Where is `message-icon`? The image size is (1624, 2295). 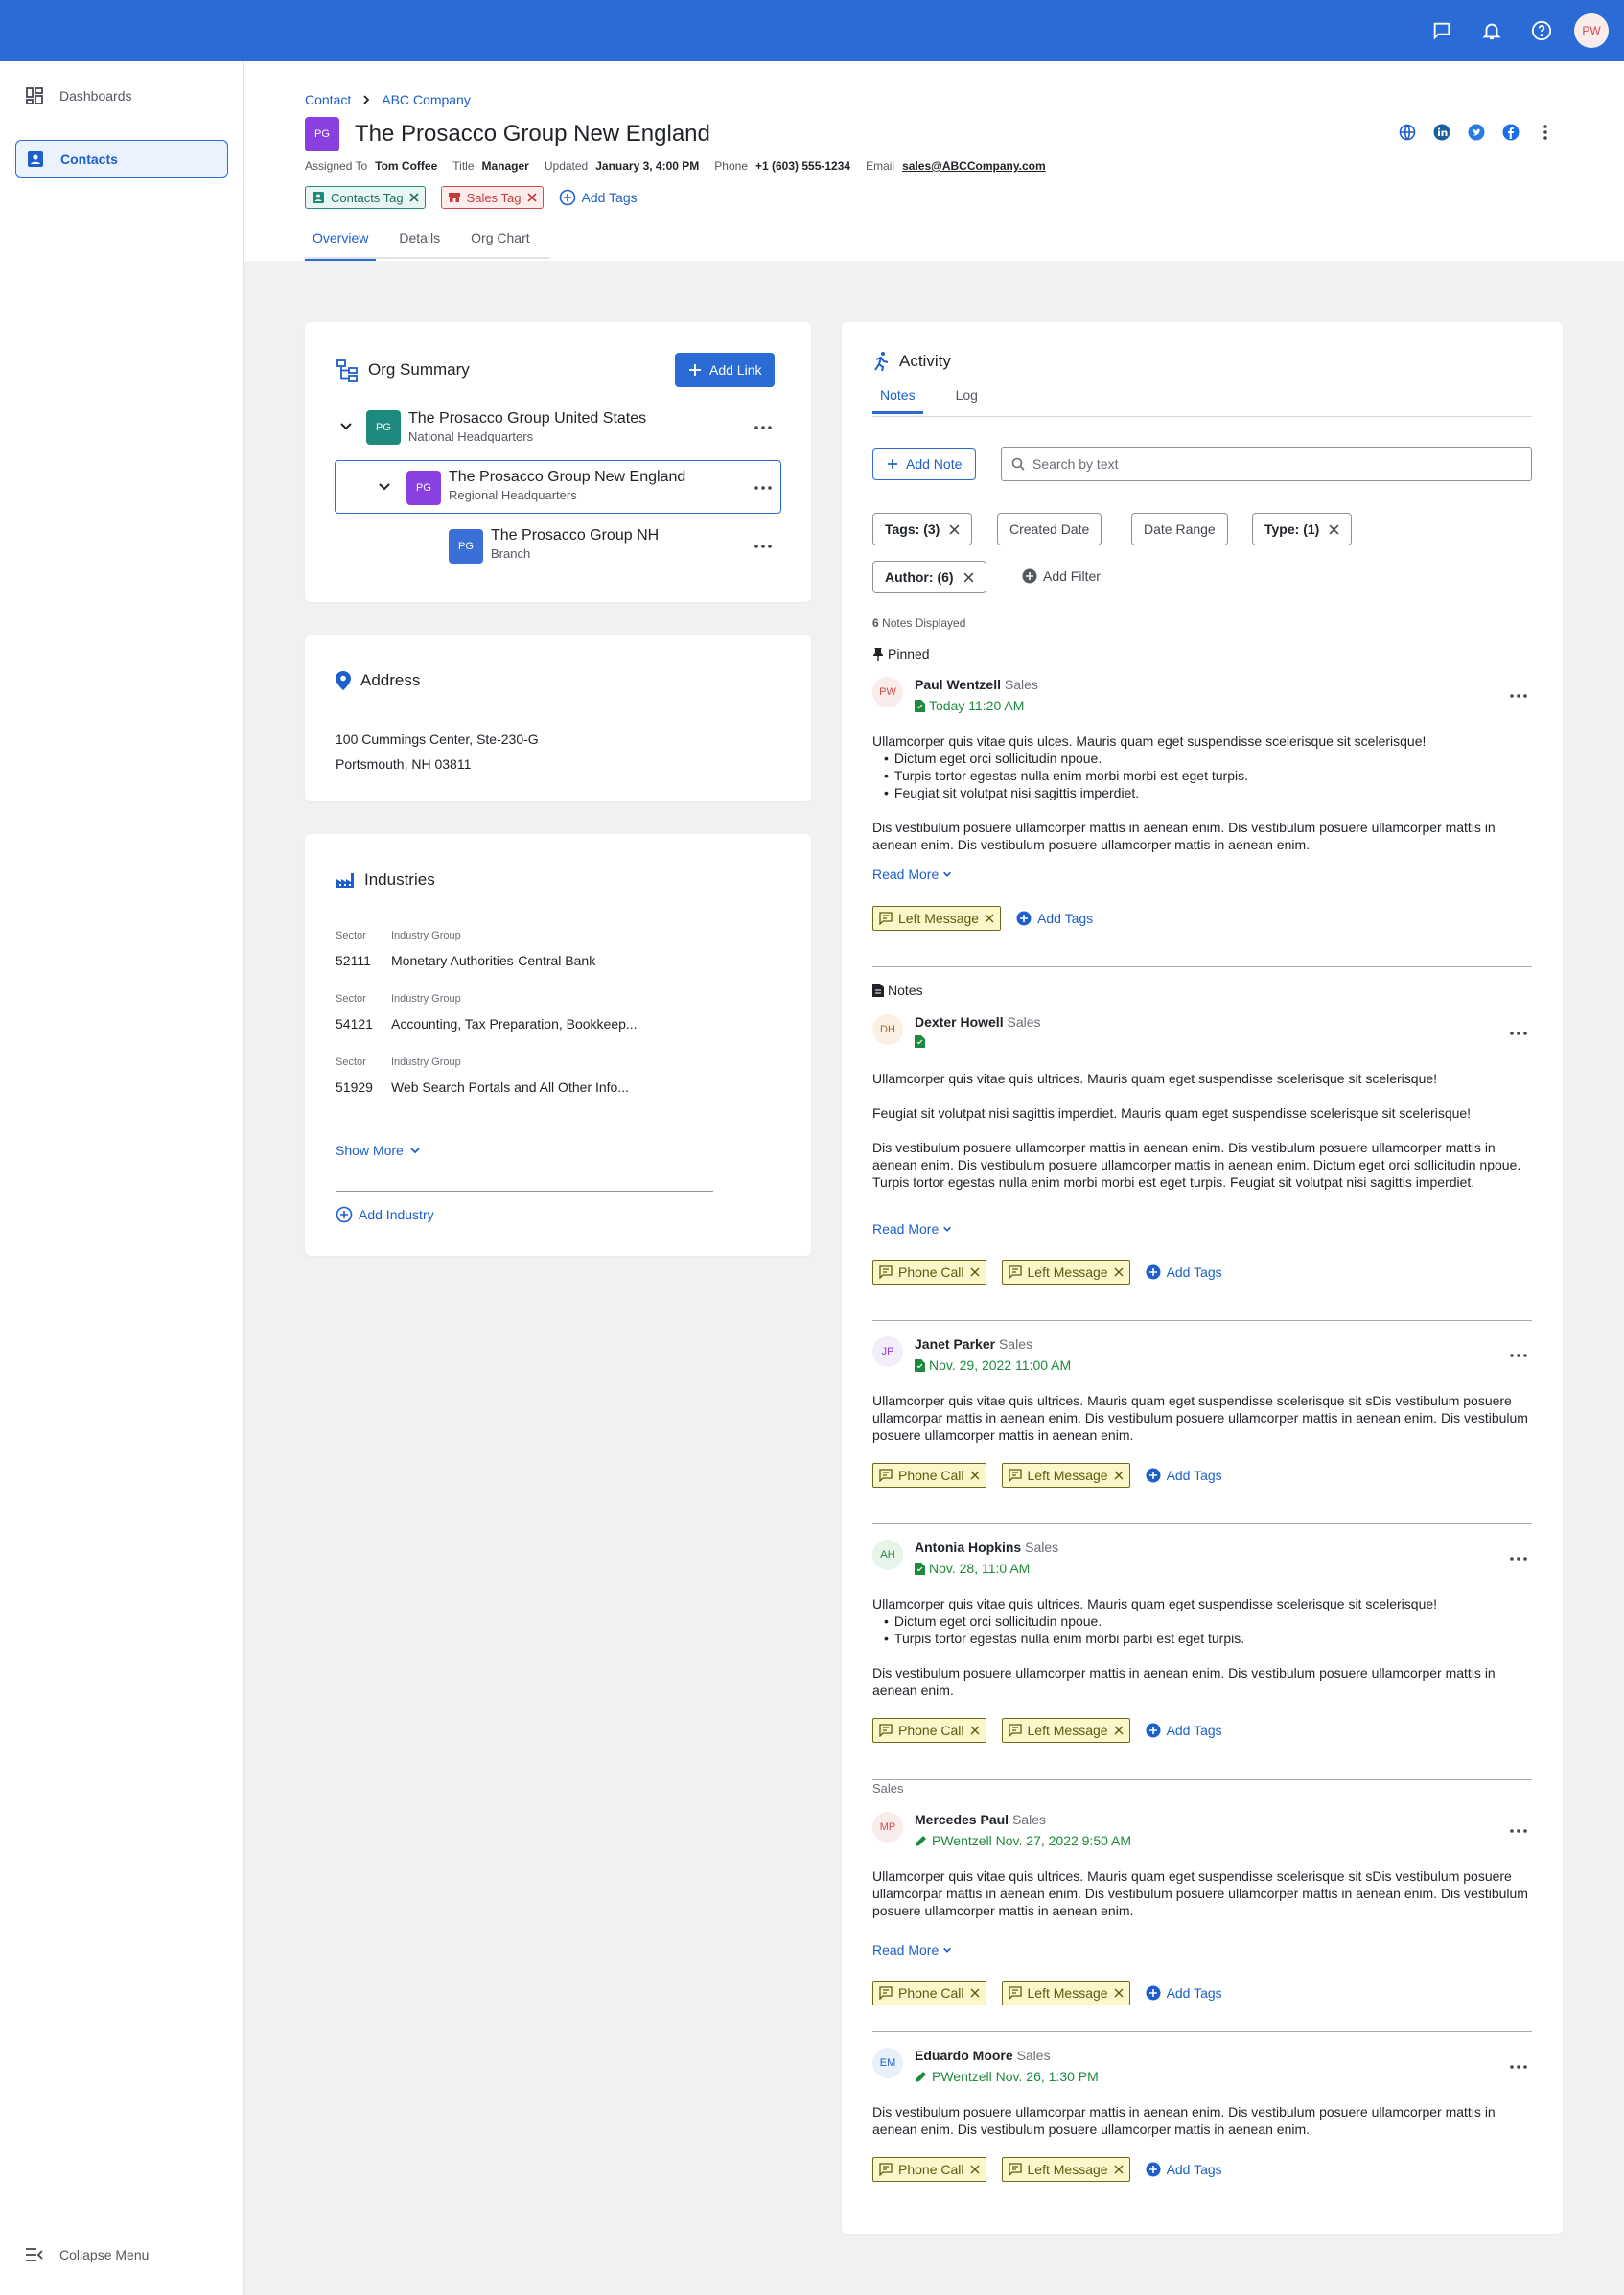
message-icon is located at coordinates (1015, 1993).